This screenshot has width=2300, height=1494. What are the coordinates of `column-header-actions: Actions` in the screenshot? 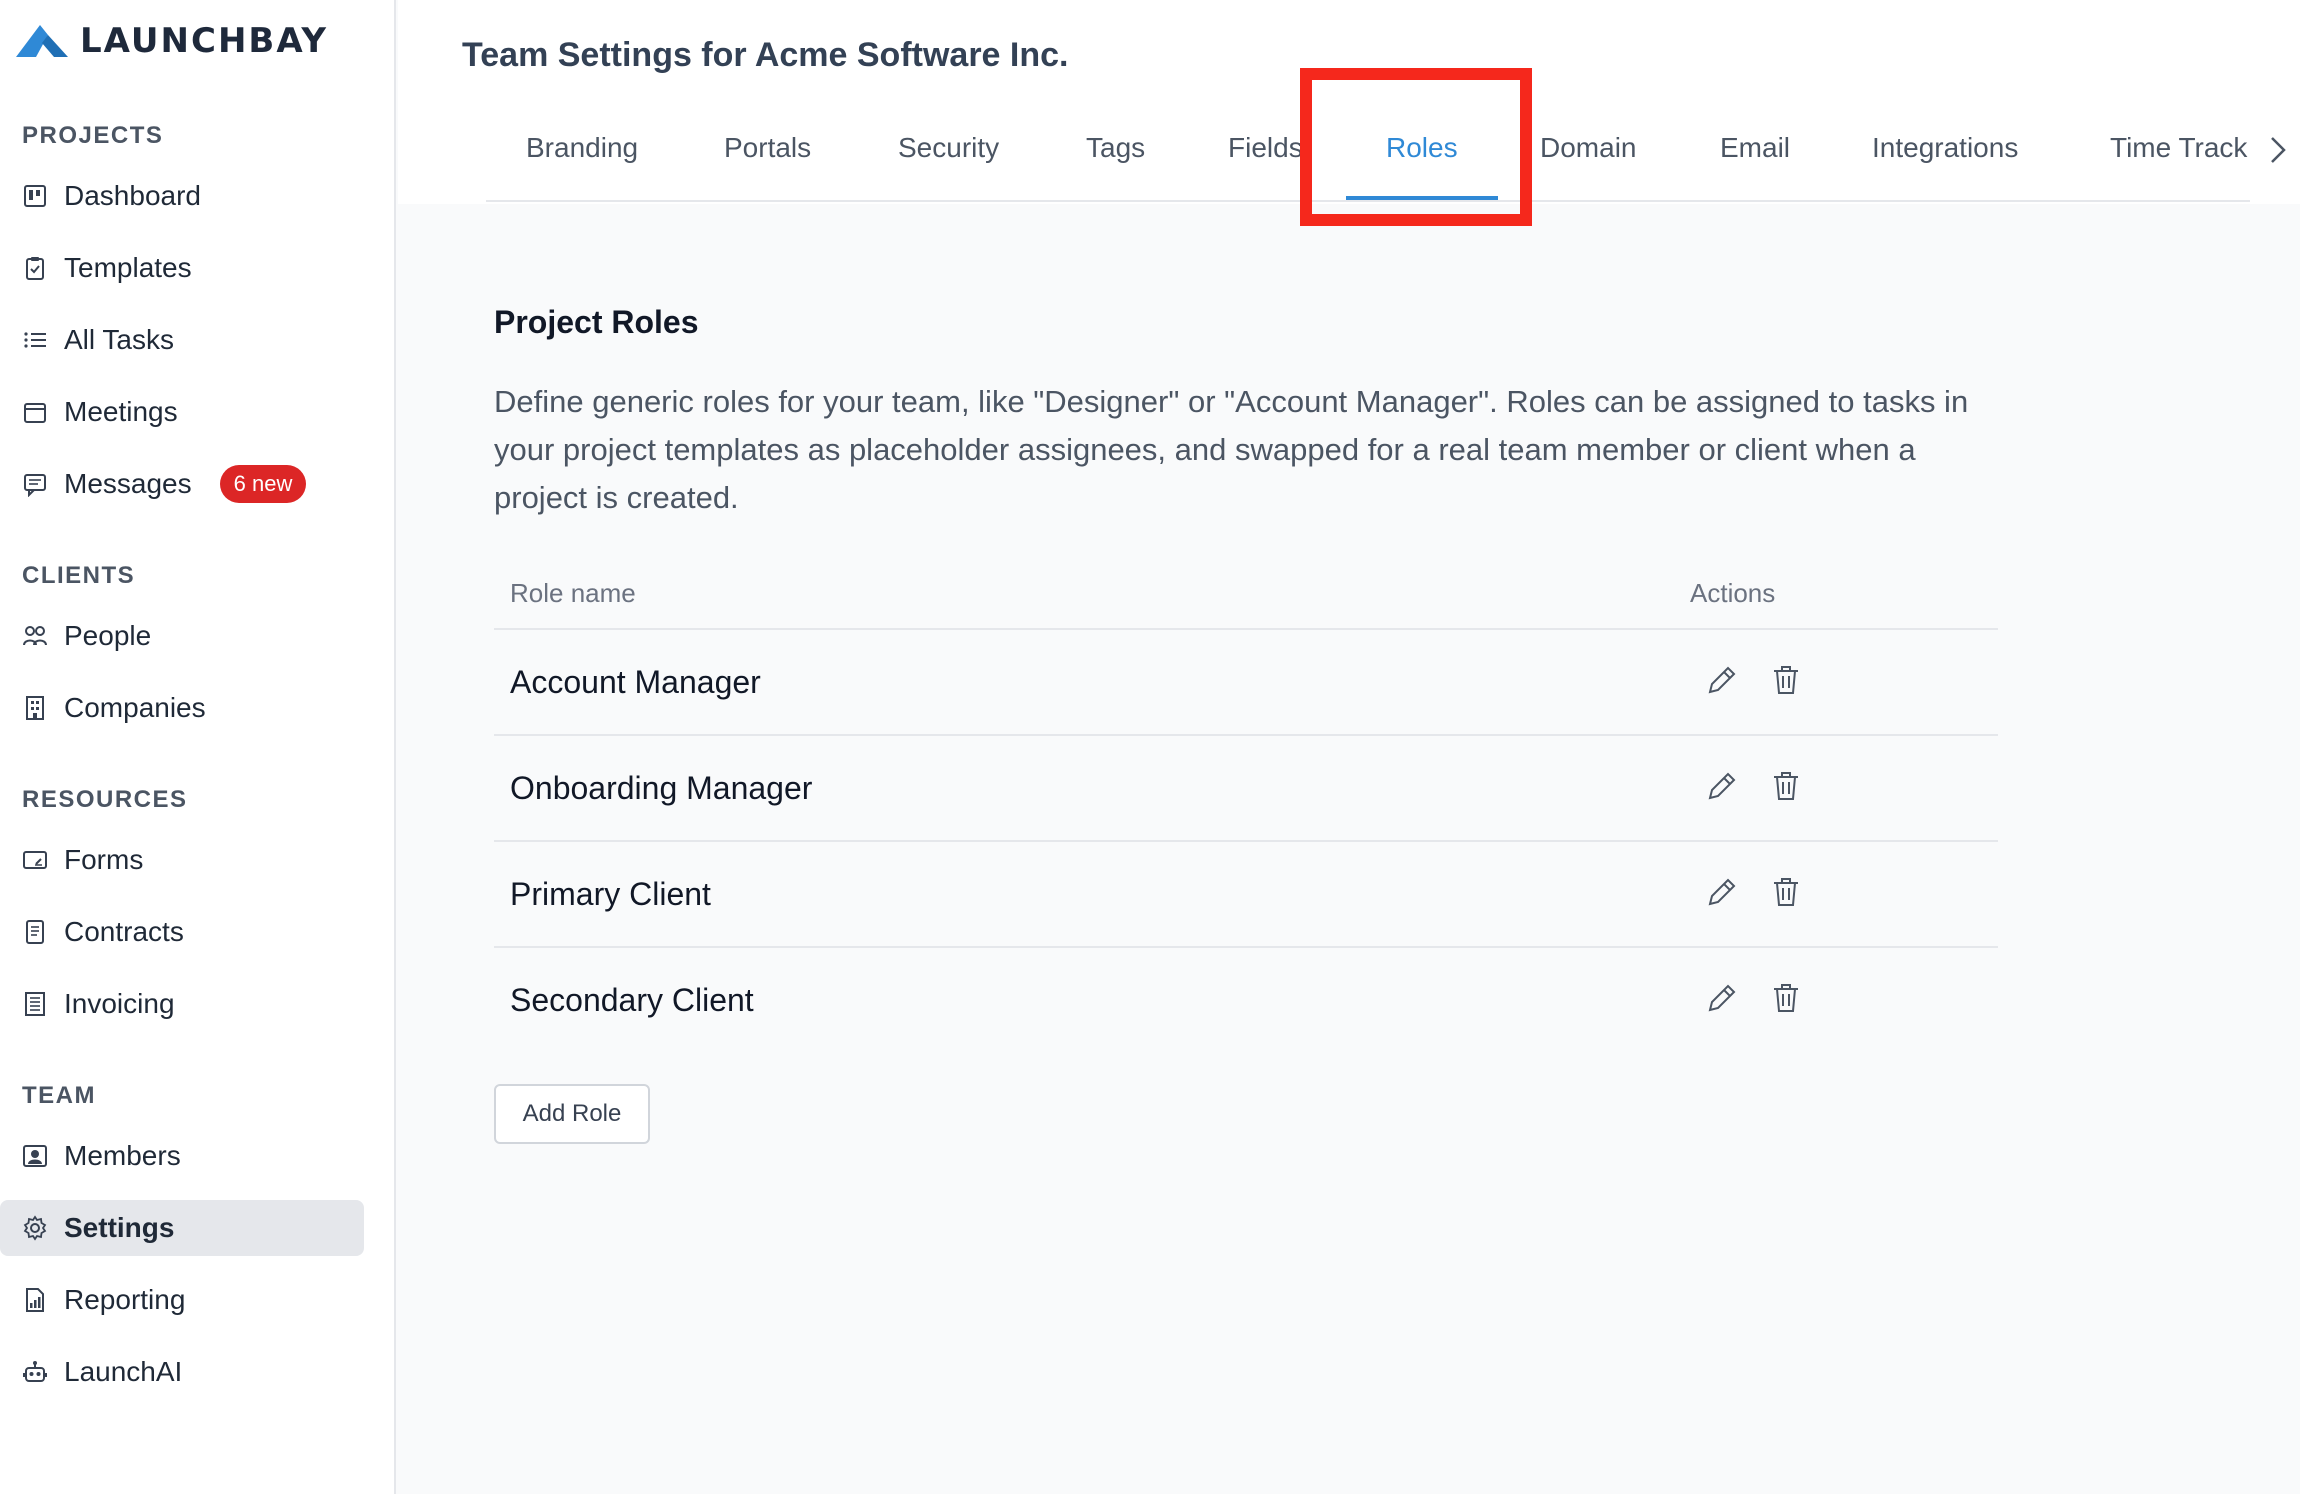 It's located at (1733, 593).